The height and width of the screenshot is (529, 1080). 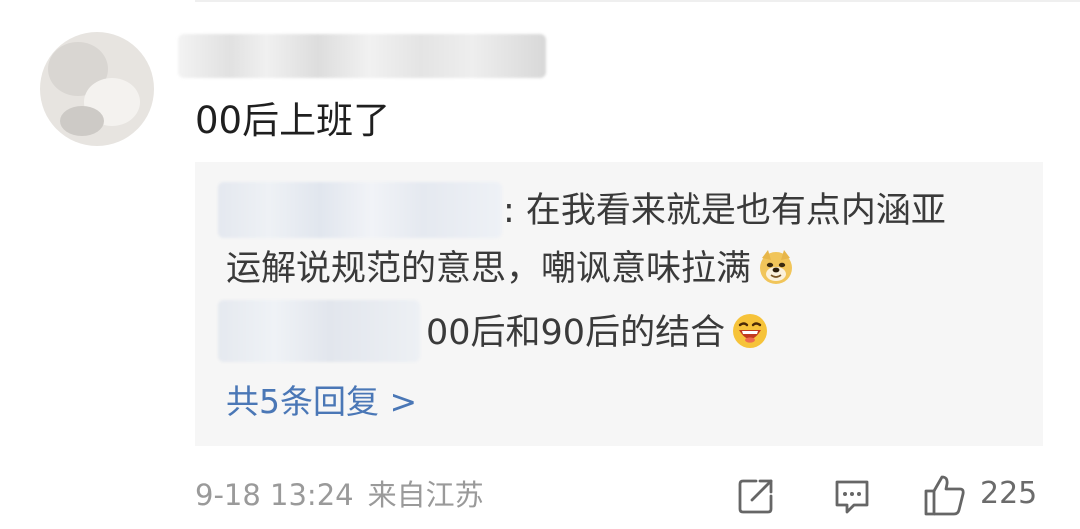 What do you see at coordinates (97, 89) in the screenshot?
I see `avatar` at bounding box center [97, 89].